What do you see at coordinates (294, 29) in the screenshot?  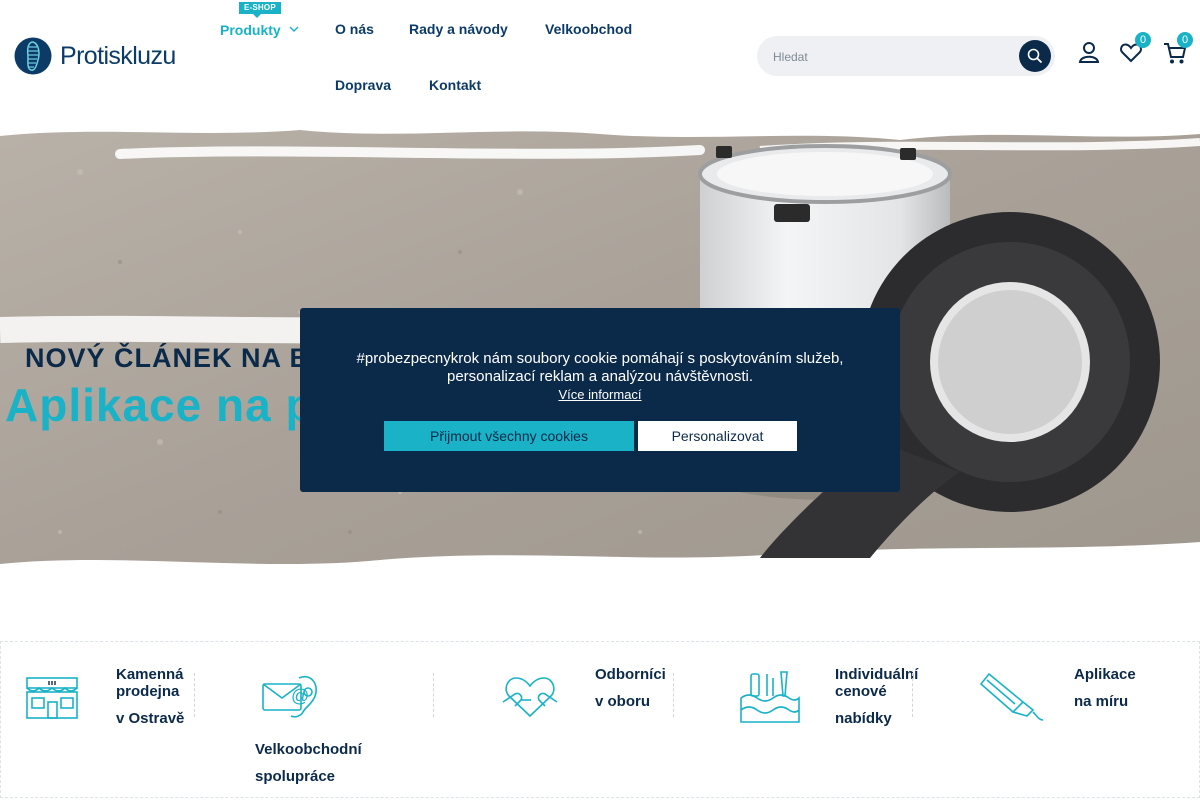 I see `chevron-down-icon` at bounding box center [294, 29].